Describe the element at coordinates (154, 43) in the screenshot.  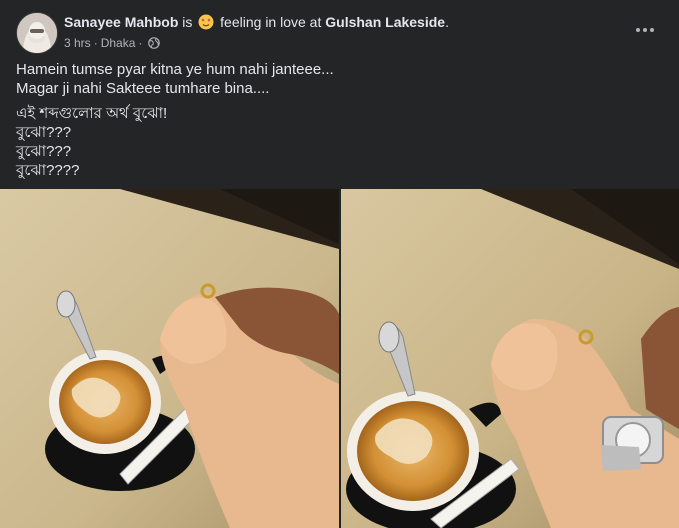
I see `globe-icon` at that location.